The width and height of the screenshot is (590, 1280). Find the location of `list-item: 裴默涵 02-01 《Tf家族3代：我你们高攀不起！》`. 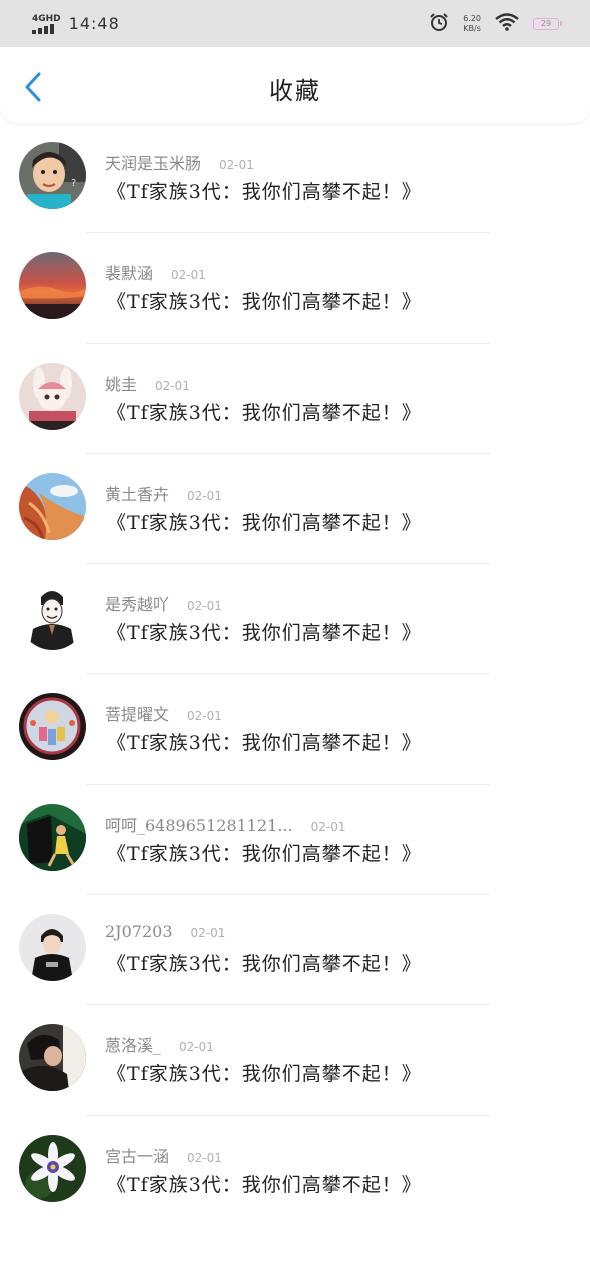

list-item: 裴默涵 02-01 《Tf家族3代：我你们高攀不起！》 is located at coordinates (295, 288).